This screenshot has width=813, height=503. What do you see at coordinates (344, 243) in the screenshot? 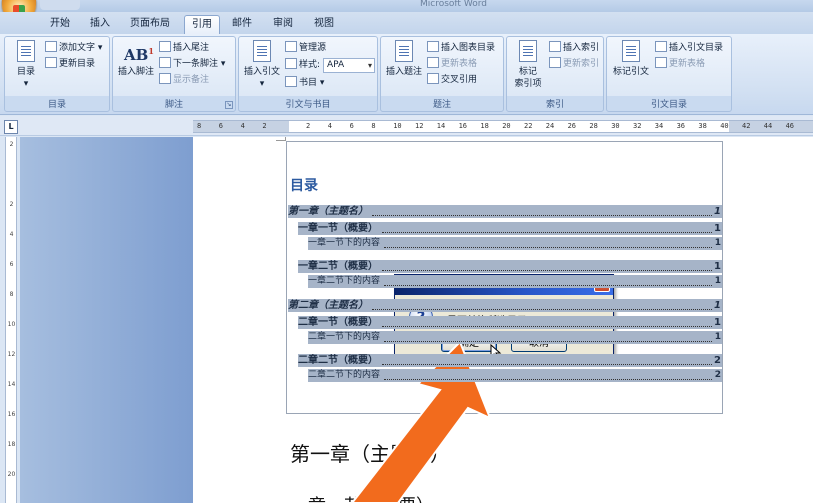
I see `toc-entry-text: 一章一节下的内容` at bounding box center [344, 243].